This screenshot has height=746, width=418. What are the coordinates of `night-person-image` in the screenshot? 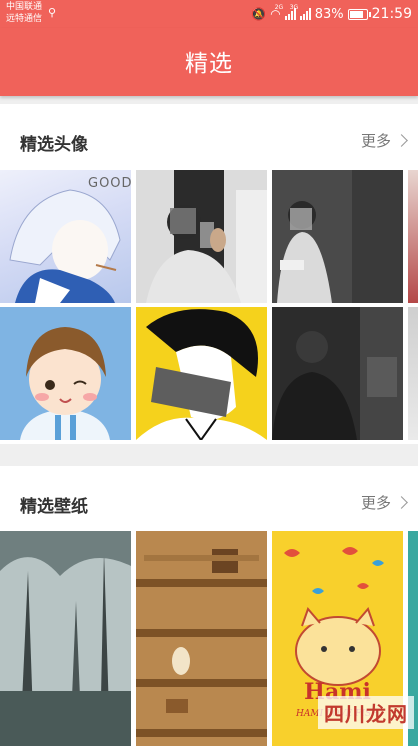 It's located at (337, 373).